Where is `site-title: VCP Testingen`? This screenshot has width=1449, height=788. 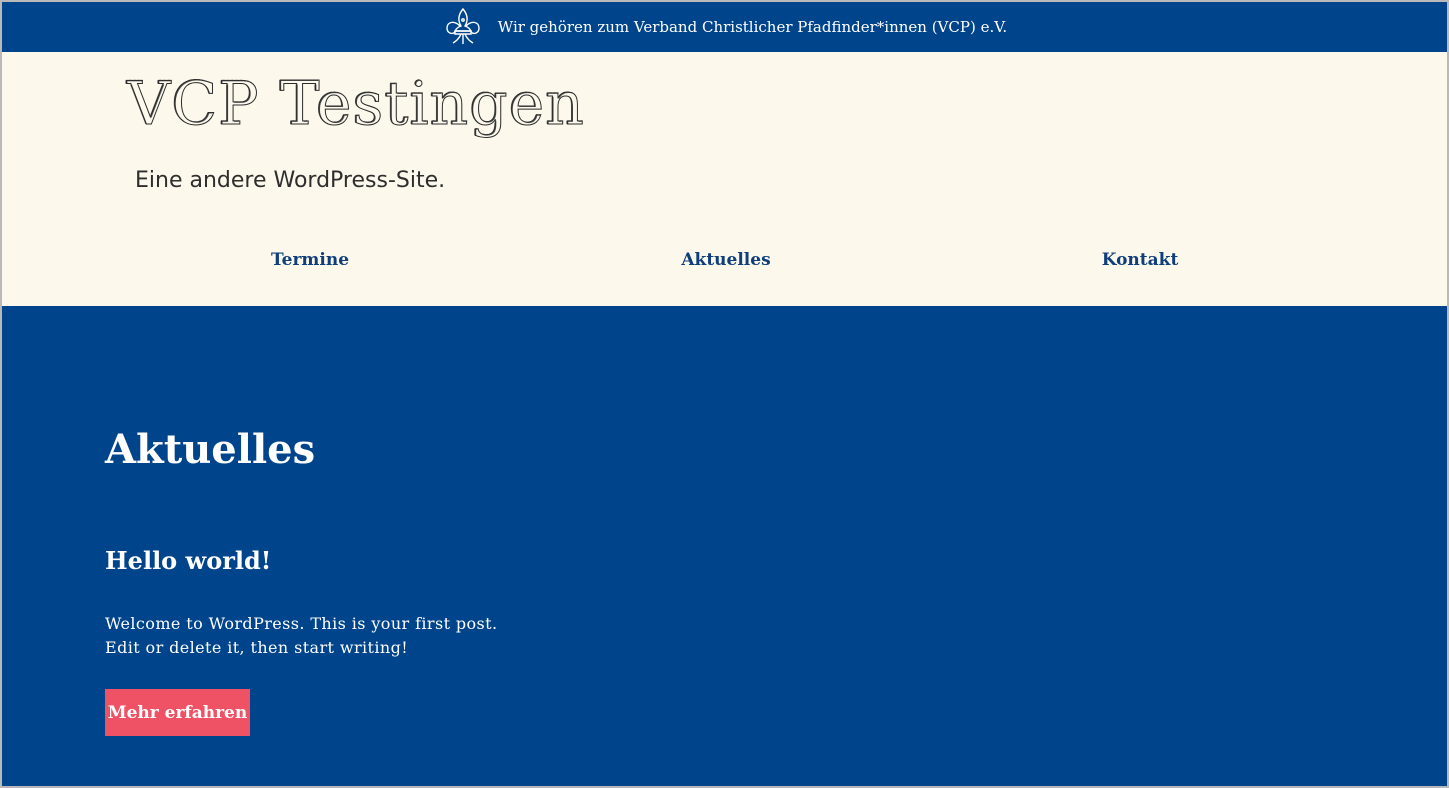 site-title: VCP Testingen is located at coordinates (356, 104).